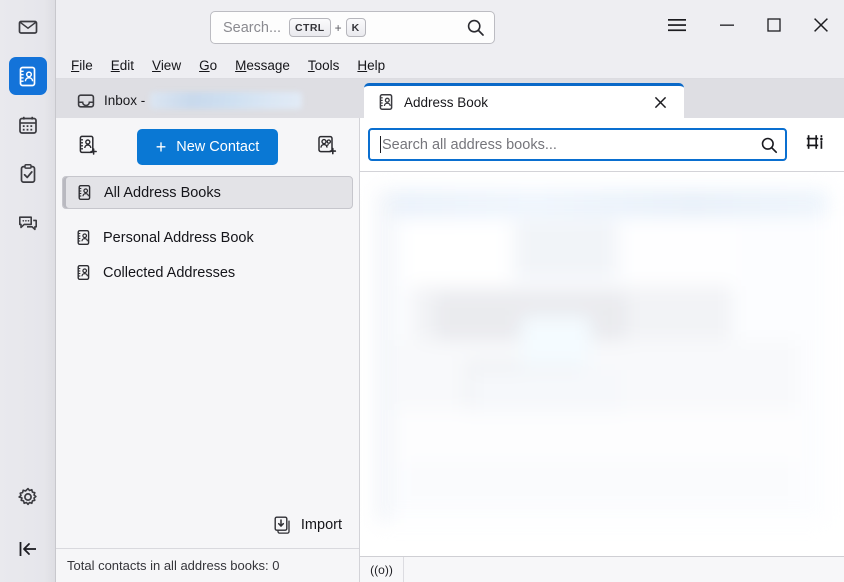  What do you see at coordinates (226, 100) in the screenshot?
I see `tab-inbox-redacted-account` at bounding box center [226, 100].